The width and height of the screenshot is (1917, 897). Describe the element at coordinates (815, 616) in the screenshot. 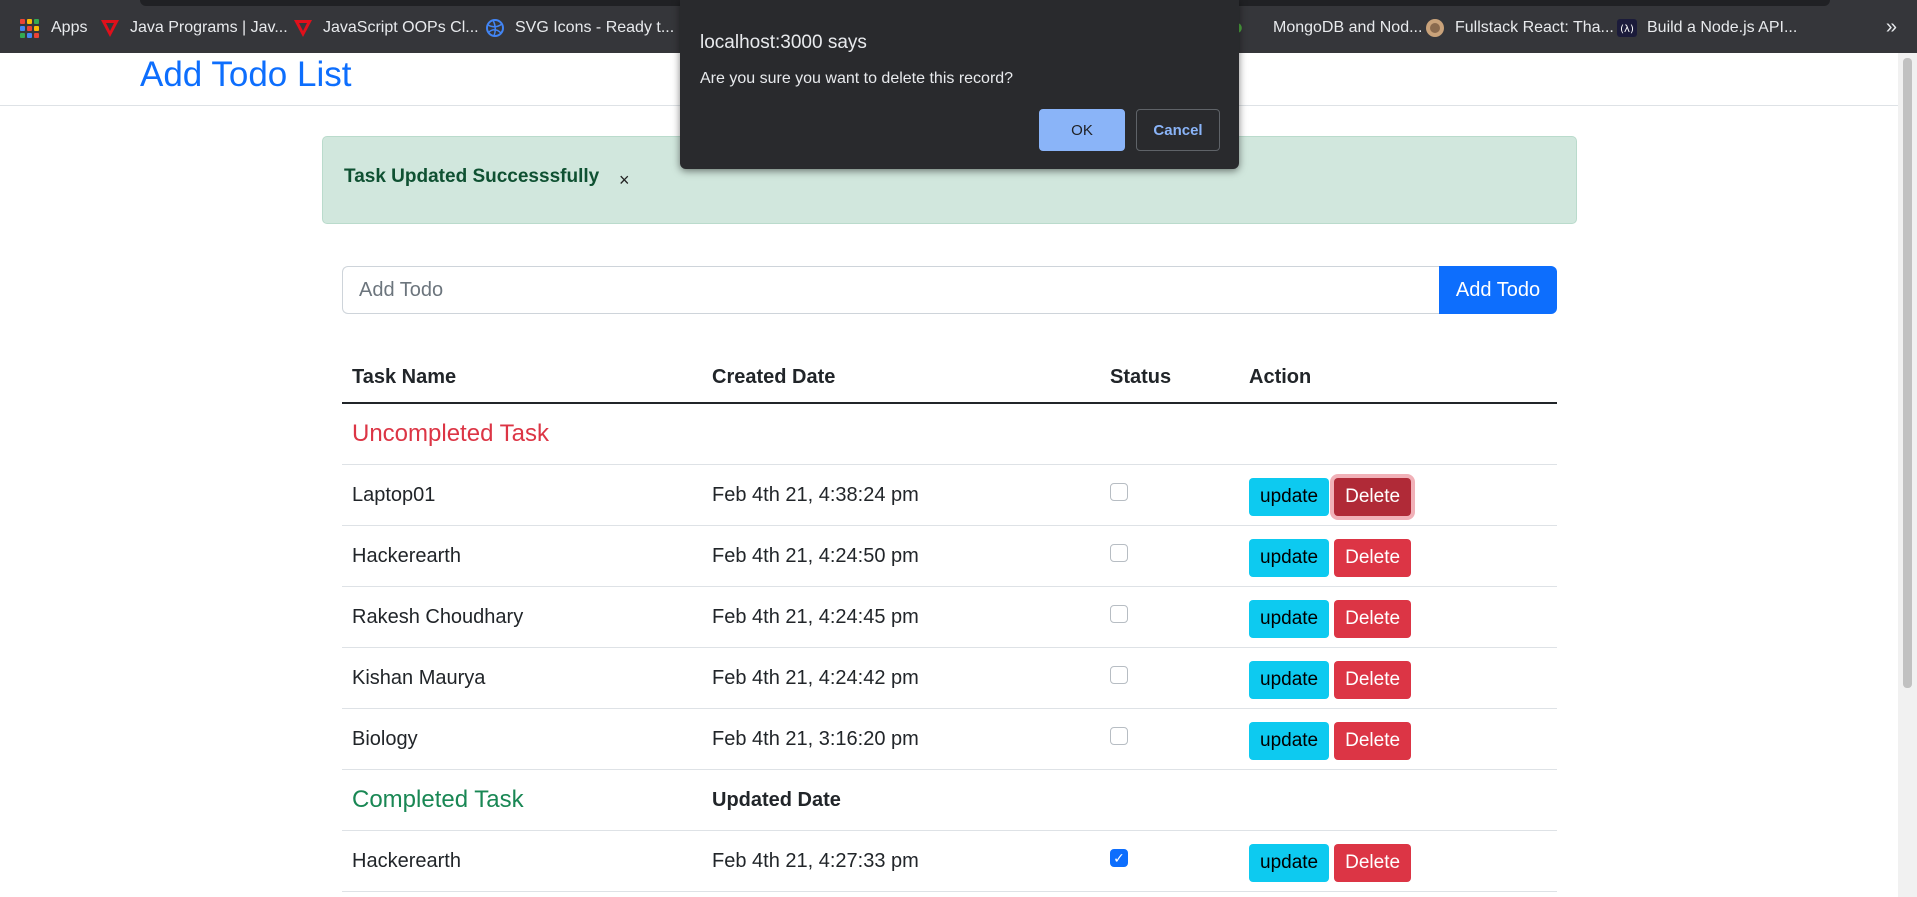

I see `created-date: Feb 4th 21, 4:24:45 pm` at that location.